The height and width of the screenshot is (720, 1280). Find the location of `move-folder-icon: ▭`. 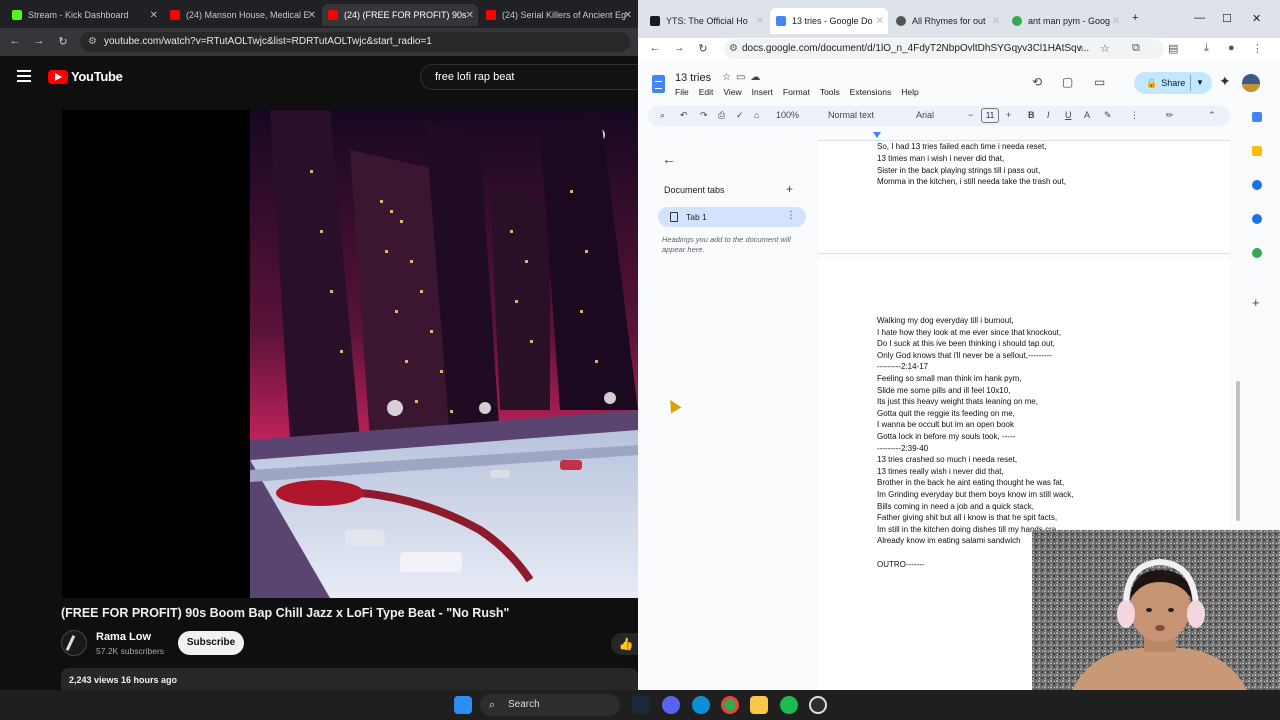

move-folder-icon: ▭ is located at coordinates (743, 77).